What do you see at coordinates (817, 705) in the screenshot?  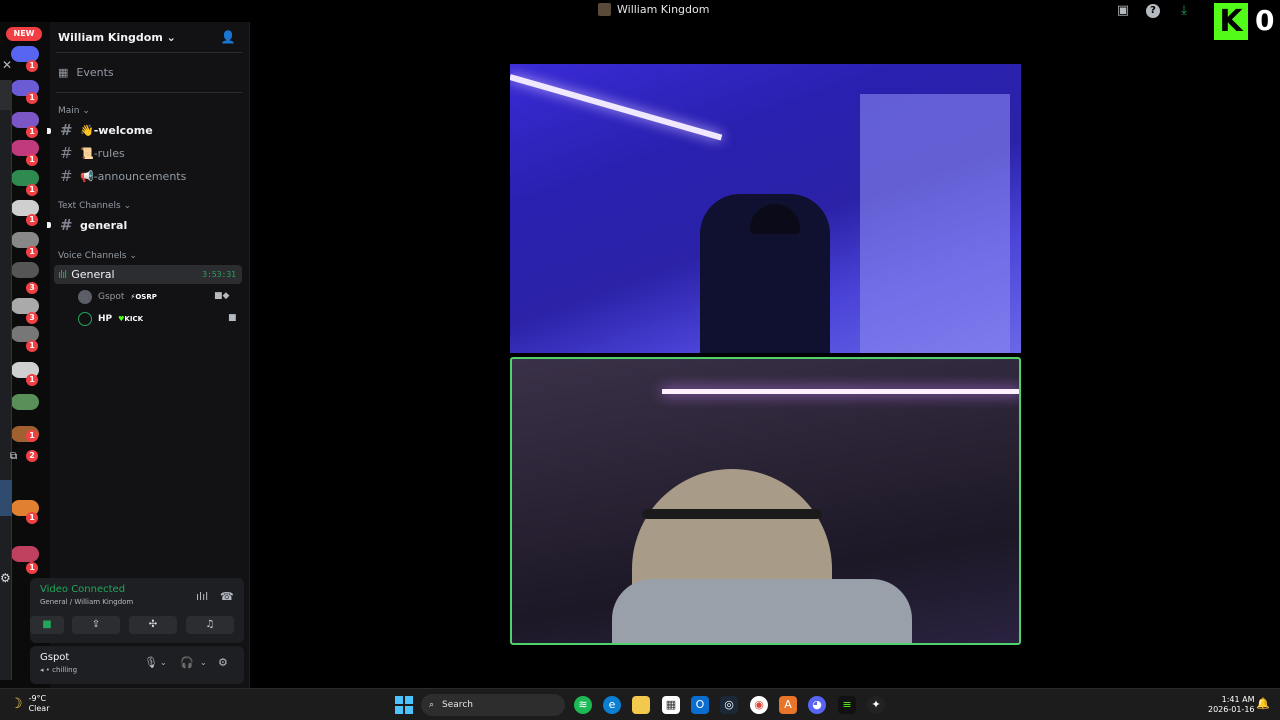 I see `discord-icon: ◕` at bounding box center [817, 705].